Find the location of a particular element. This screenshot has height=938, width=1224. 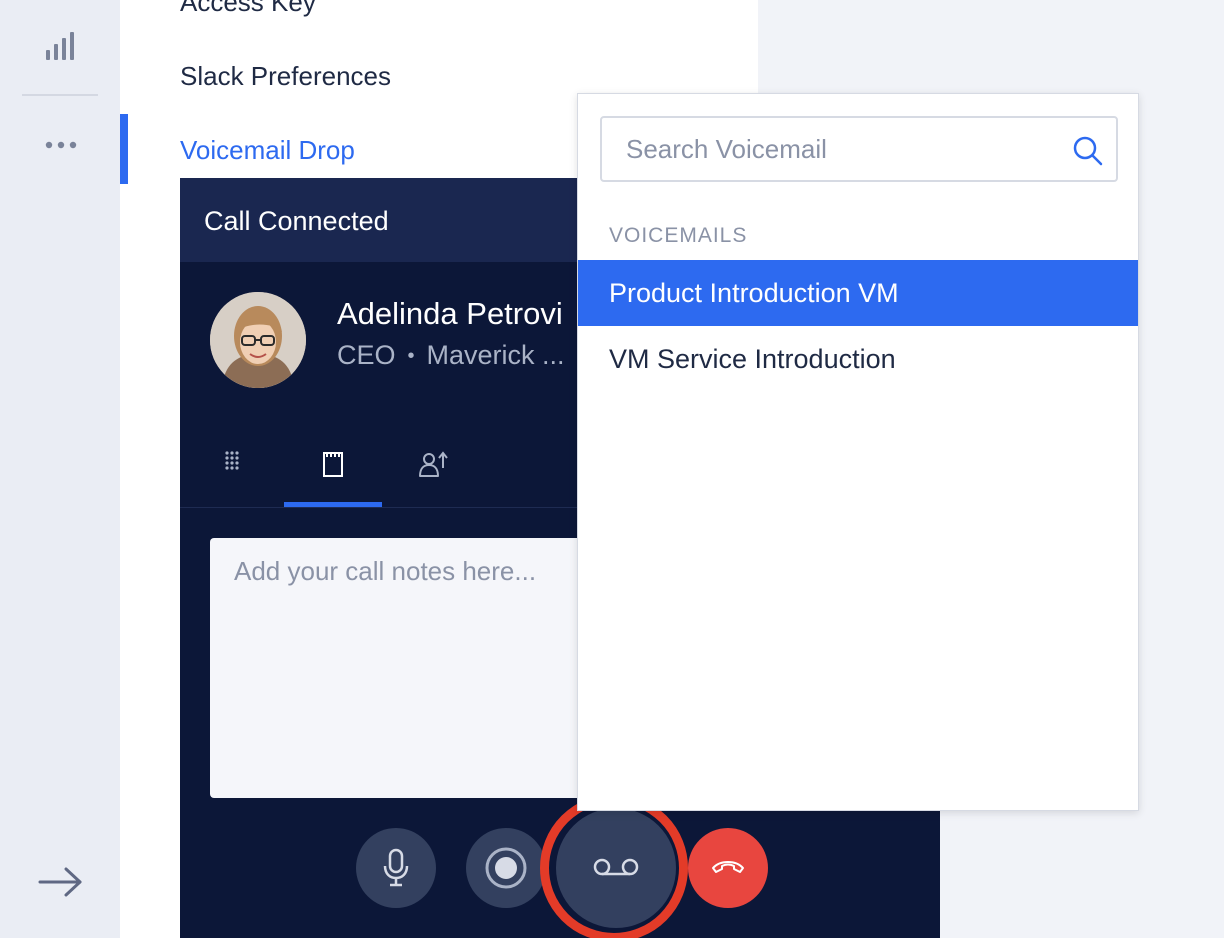

voicemail-item-service-introduction: VM Service Introduction is located at coordinates (858, 359).